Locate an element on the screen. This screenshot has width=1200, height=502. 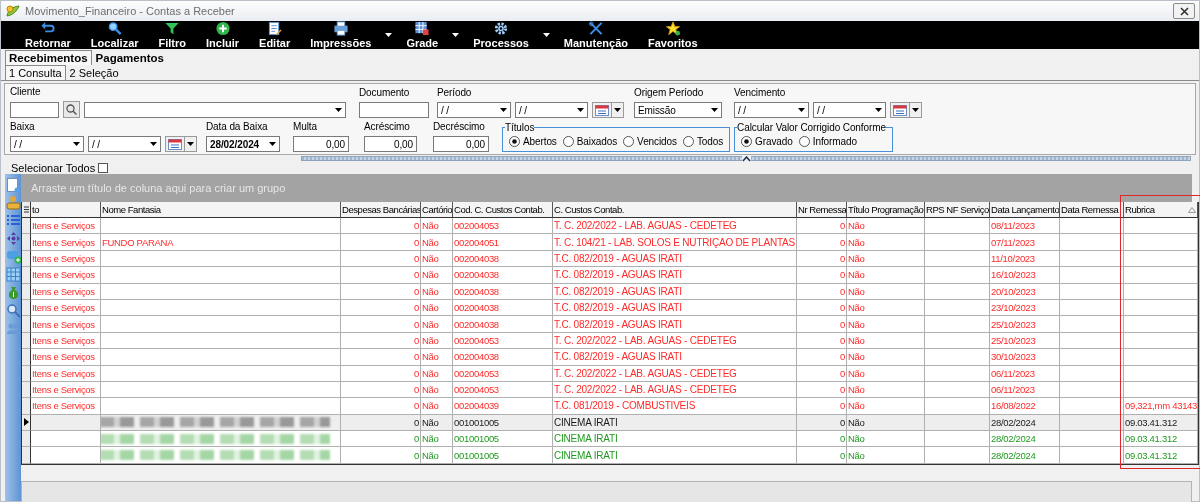
column-header: to is located at coordinates (66, 210).